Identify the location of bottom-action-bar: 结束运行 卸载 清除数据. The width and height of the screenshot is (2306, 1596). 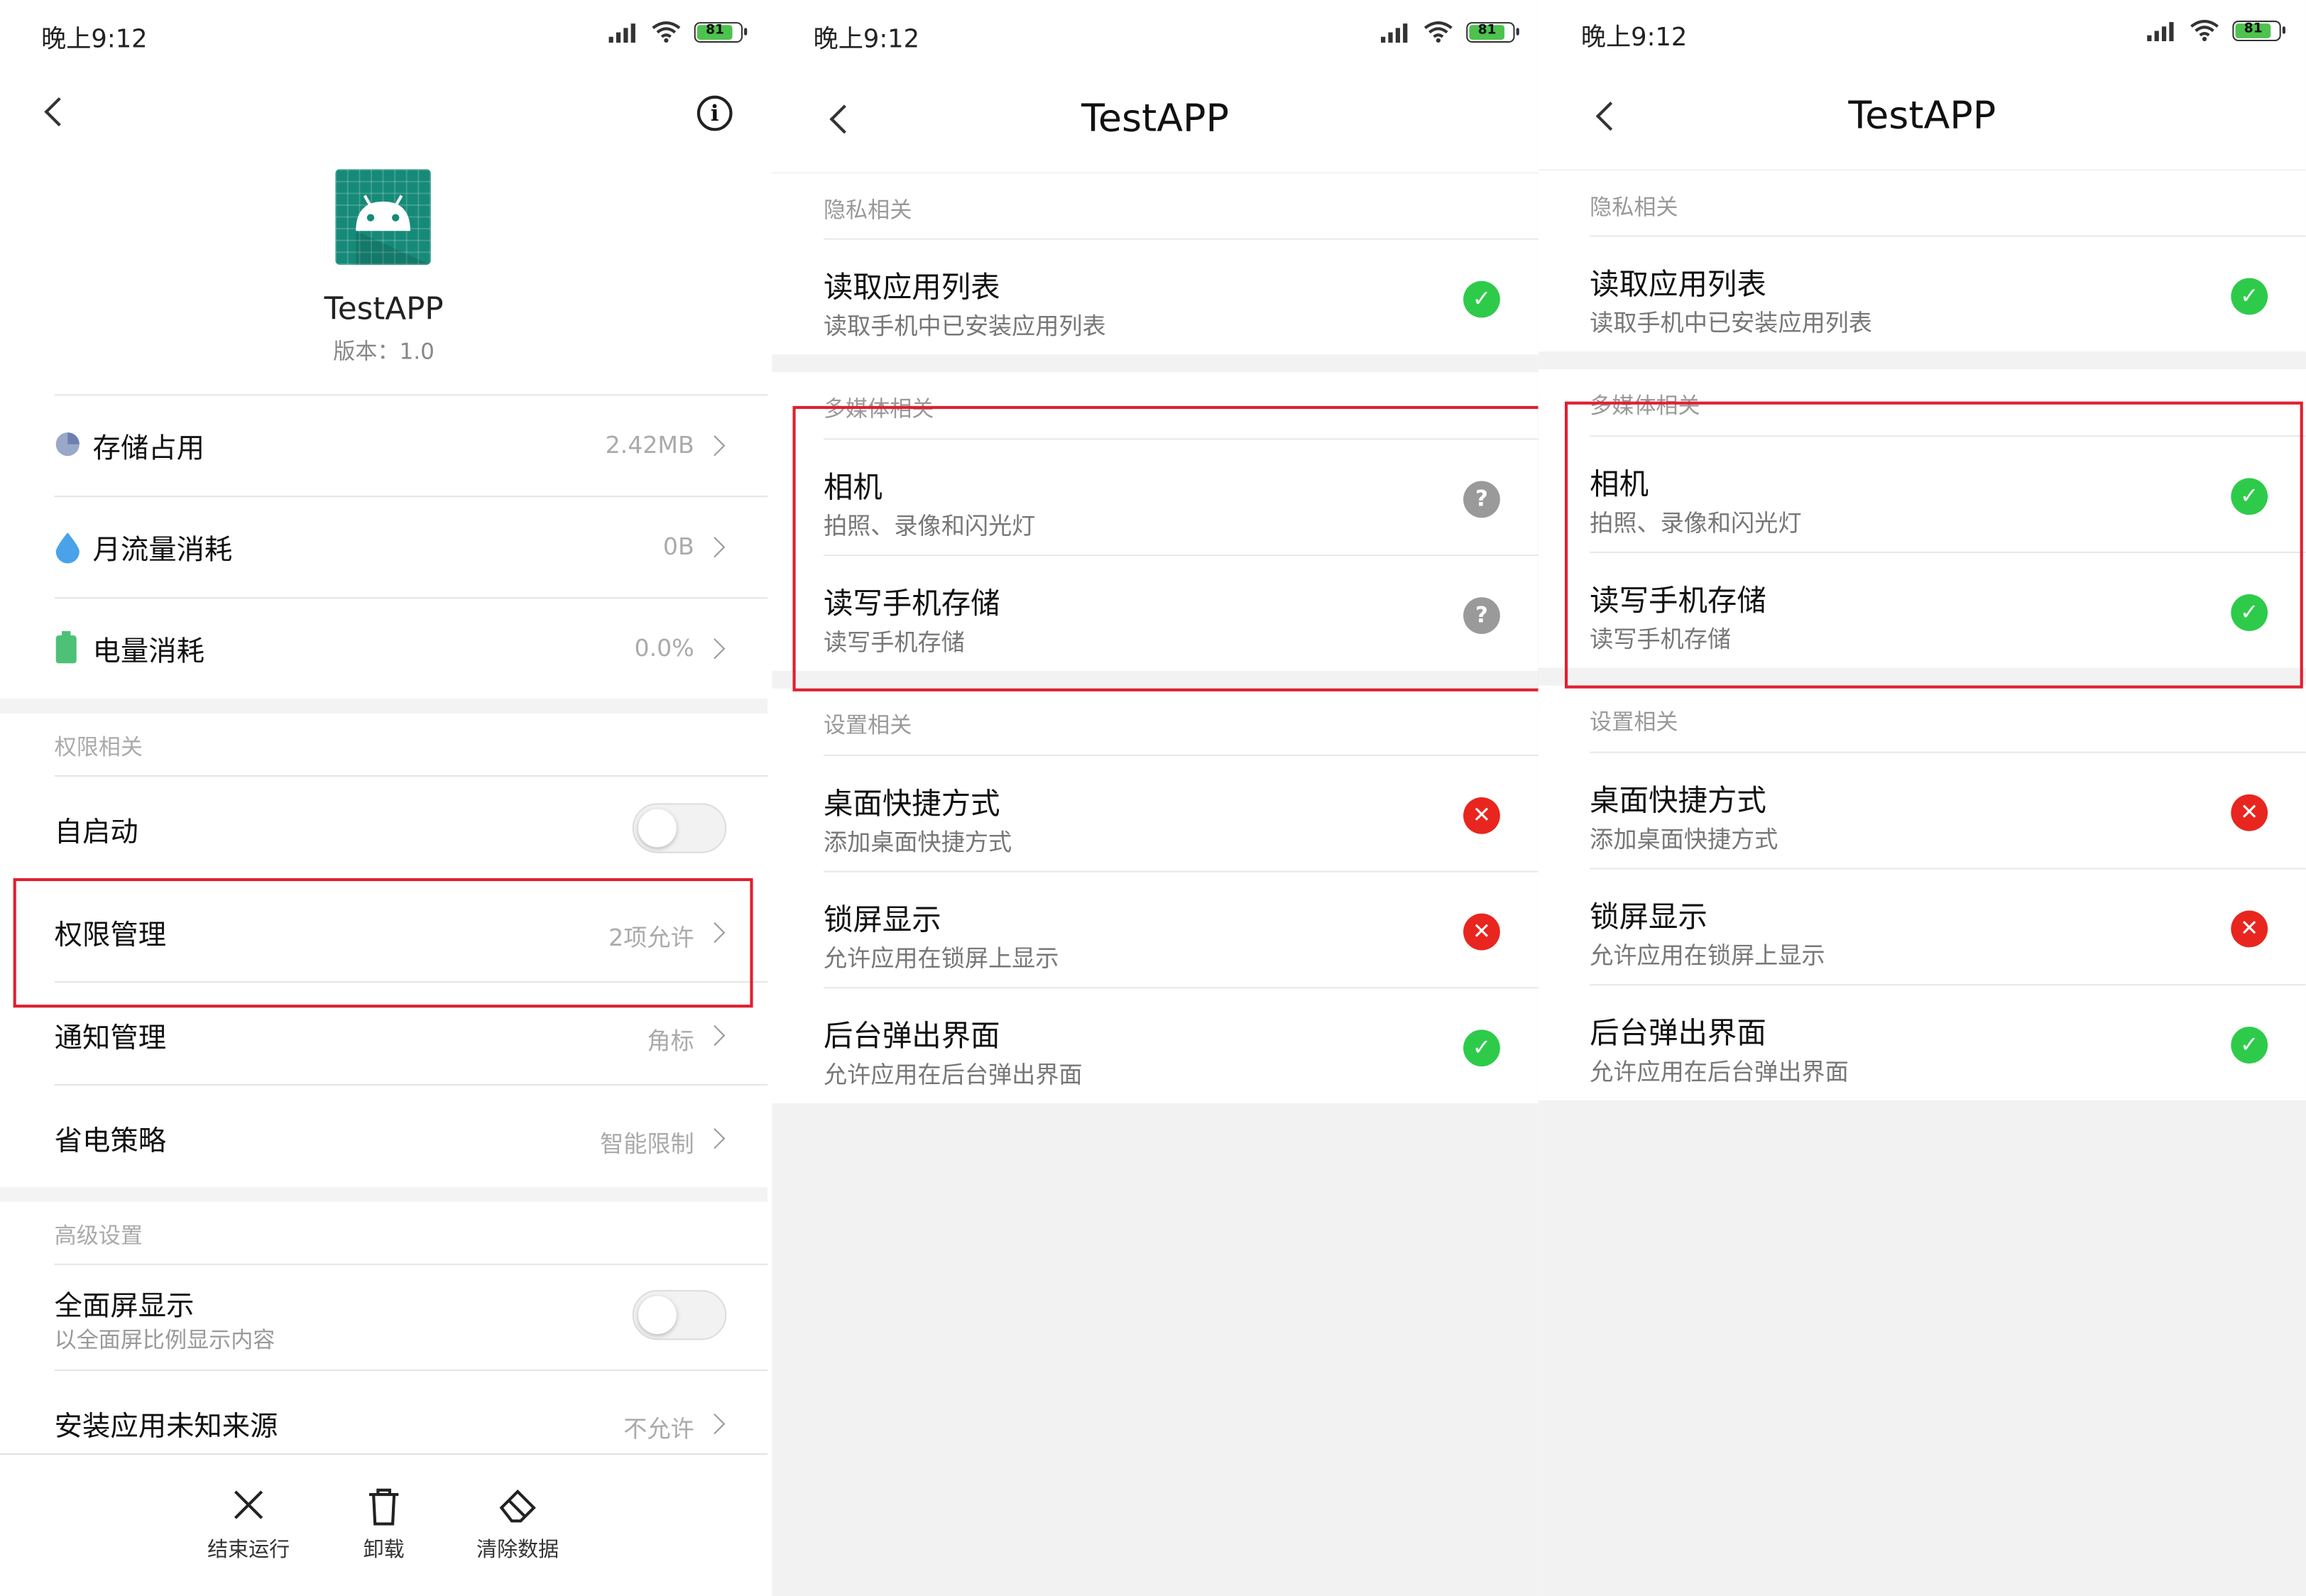
(384, 1524).